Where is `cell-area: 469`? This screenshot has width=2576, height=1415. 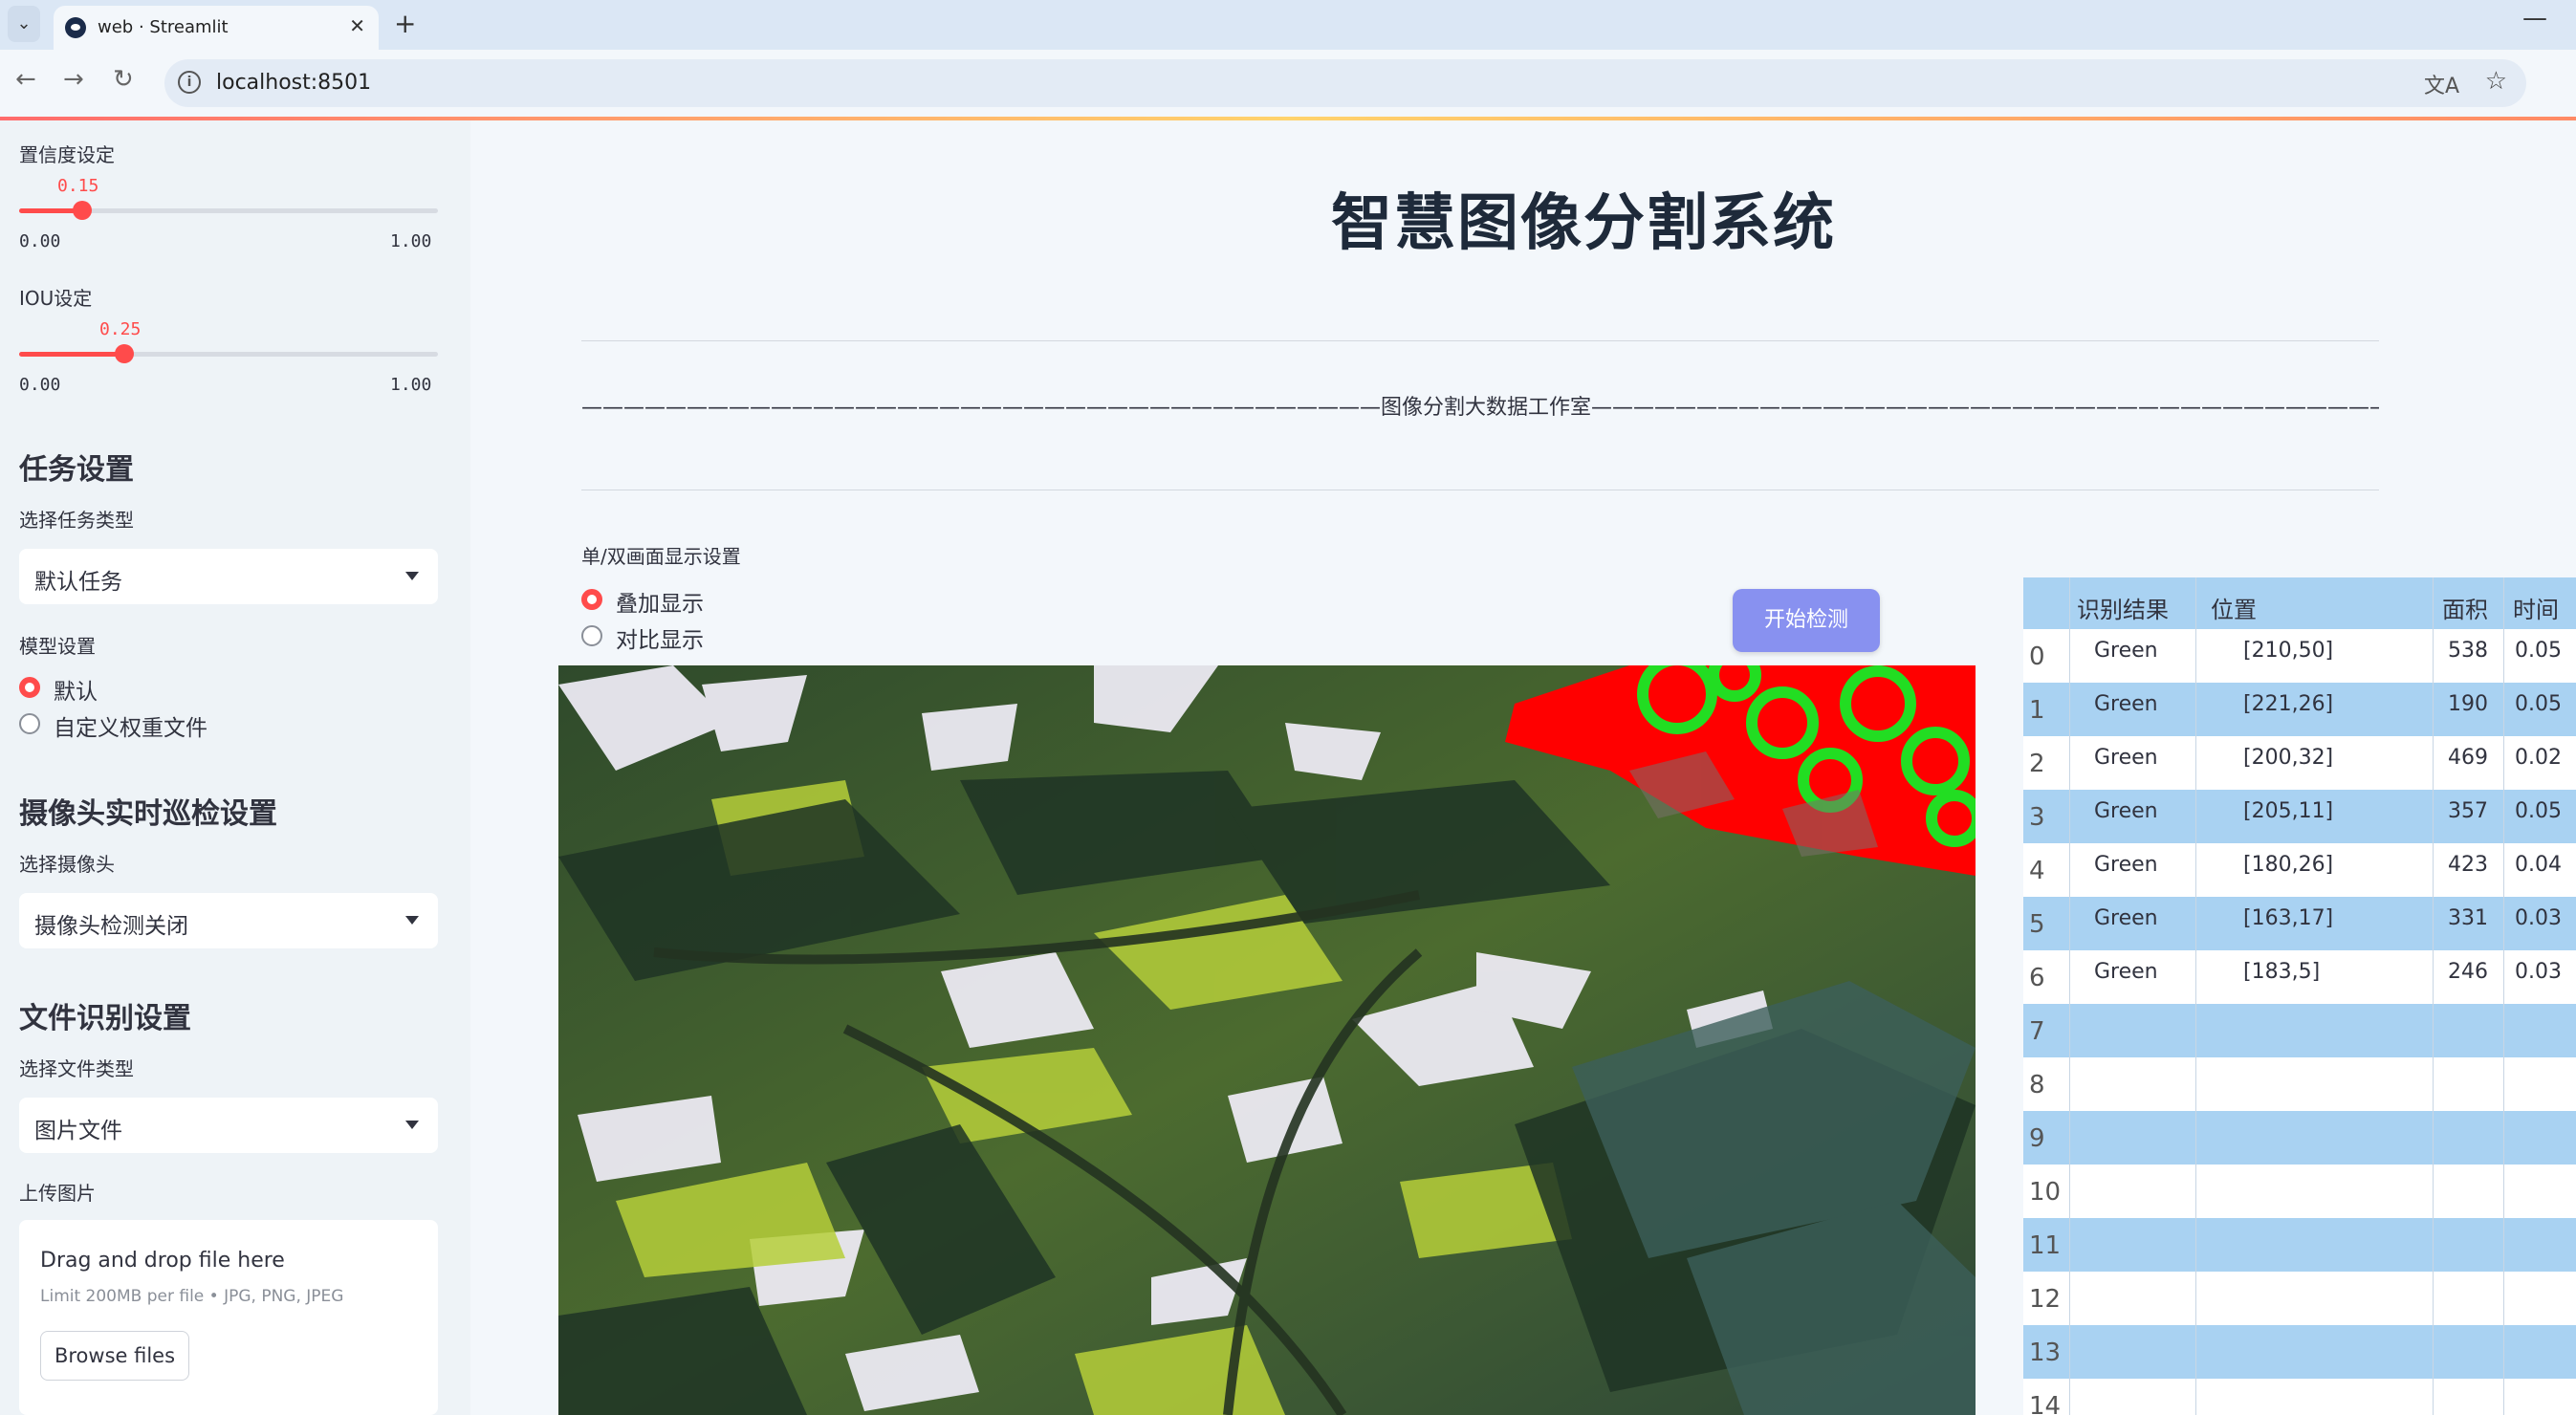 cell-area: 469 is located at coordinates (2468, 758).